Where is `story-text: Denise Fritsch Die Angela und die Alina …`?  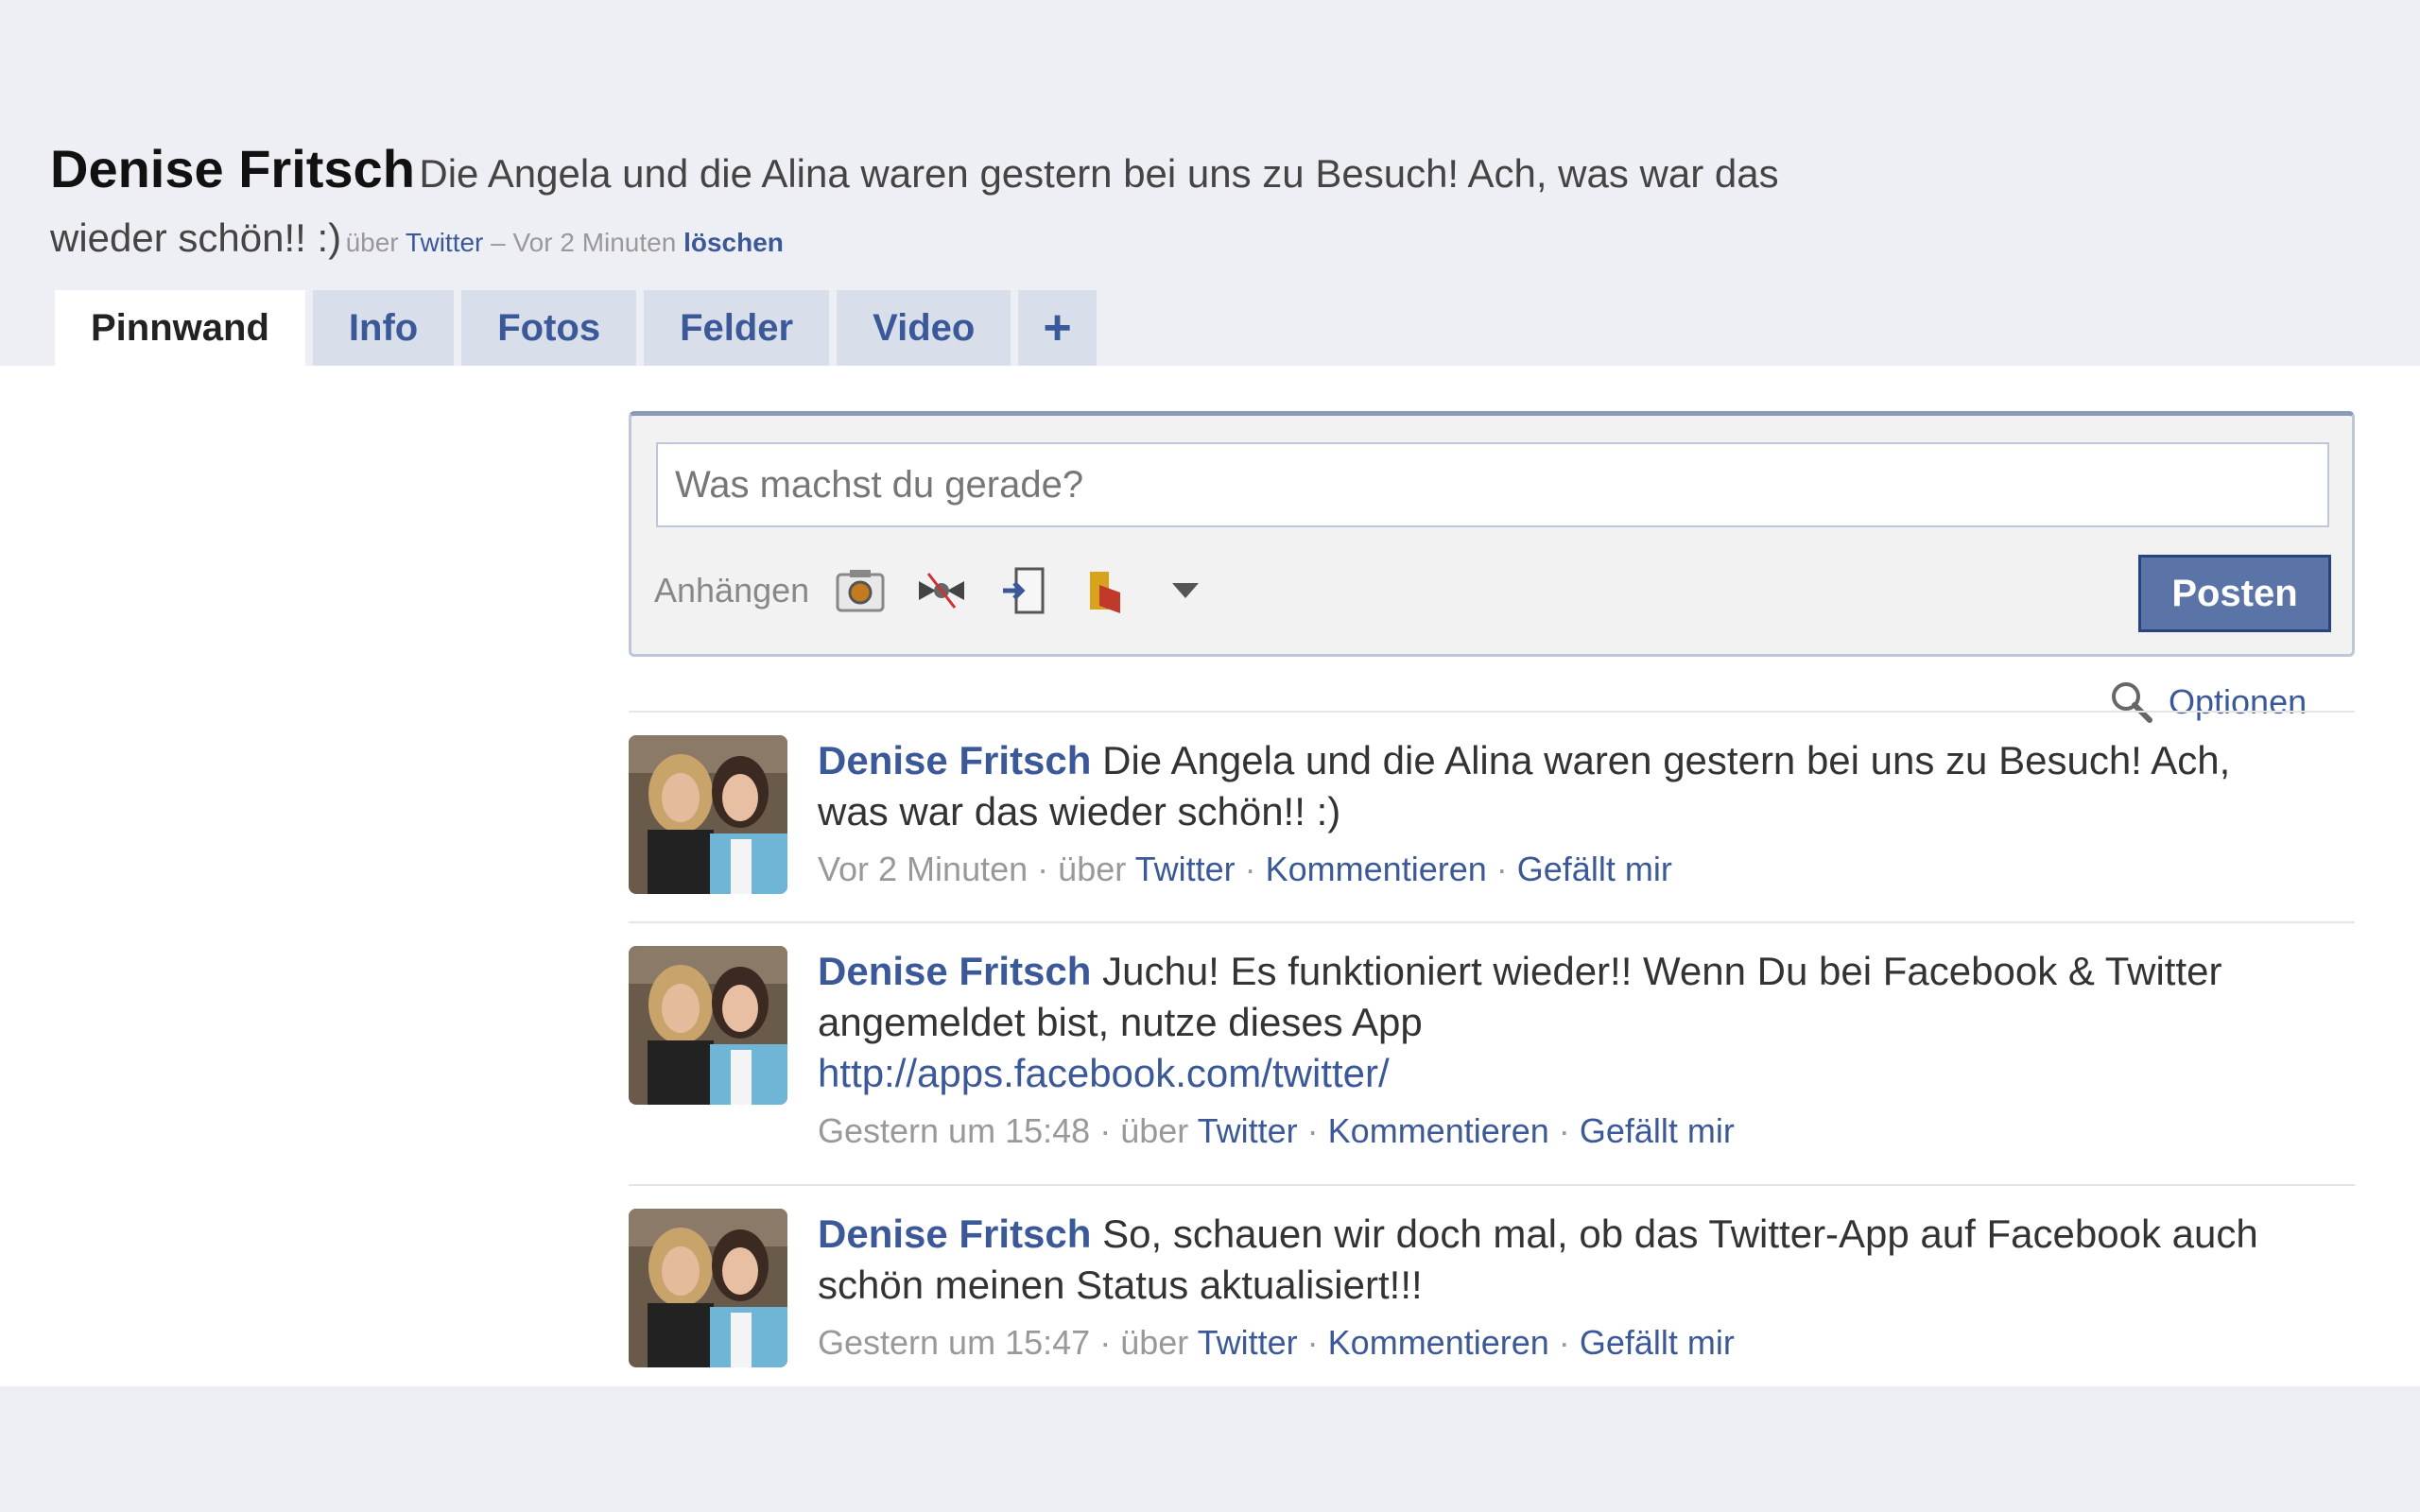
story-text: Denise Fritsch Die Angela und die Alina … is located at coordinates (1555, 786).